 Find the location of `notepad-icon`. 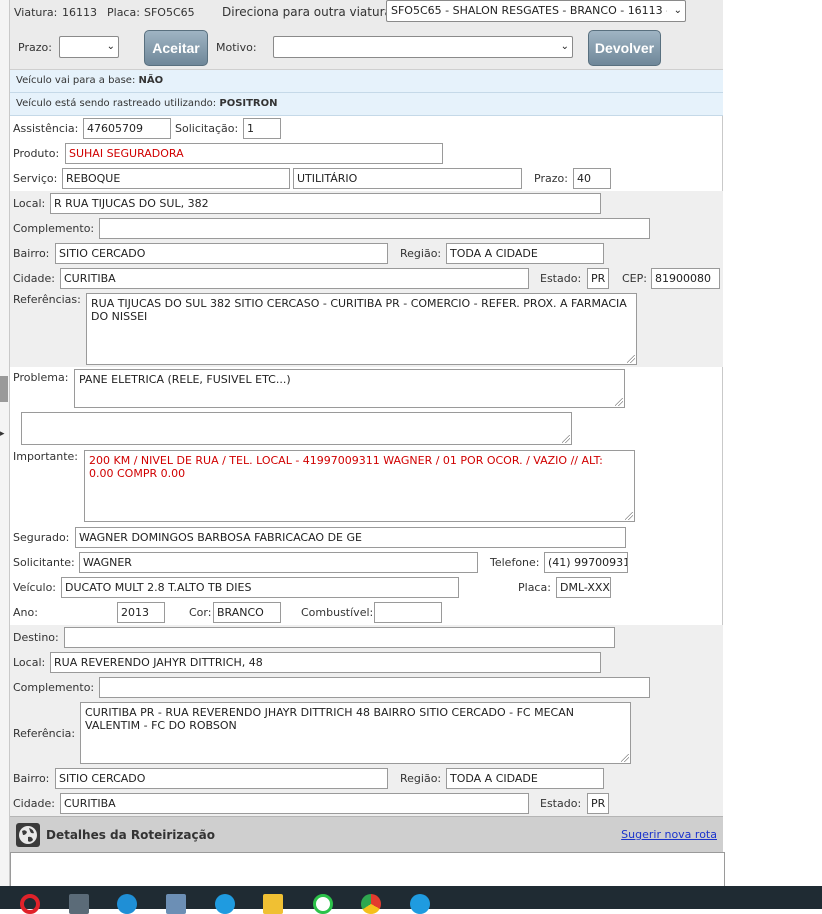

notepad-icon is located at coordinates (176, 904).